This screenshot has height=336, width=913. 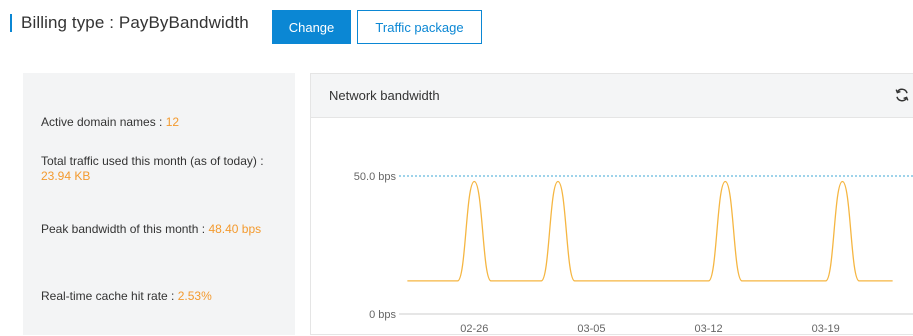 I want to click on cache-hit-rate-label: Real-time cache hit rate :, so click(x=109, y=296).